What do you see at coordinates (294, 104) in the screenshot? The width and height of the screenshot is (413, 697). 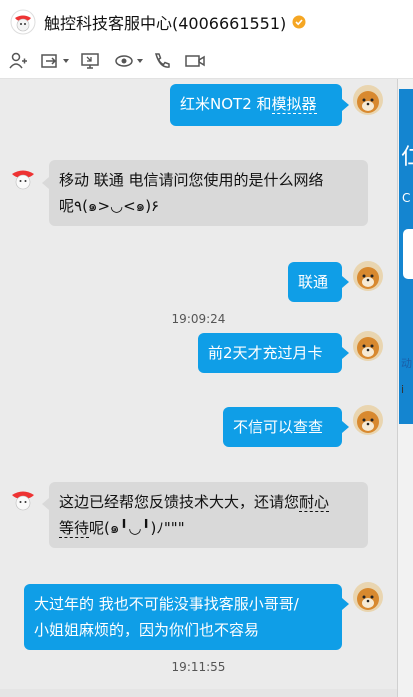 I see `message-text-link: 模拟器` at bounding box center [294, 104].